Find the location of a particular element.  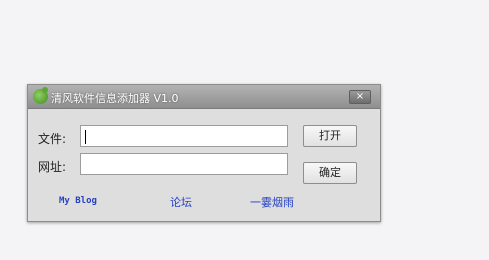

my-blog-link: My Blog is located at coordinates (78, 201).